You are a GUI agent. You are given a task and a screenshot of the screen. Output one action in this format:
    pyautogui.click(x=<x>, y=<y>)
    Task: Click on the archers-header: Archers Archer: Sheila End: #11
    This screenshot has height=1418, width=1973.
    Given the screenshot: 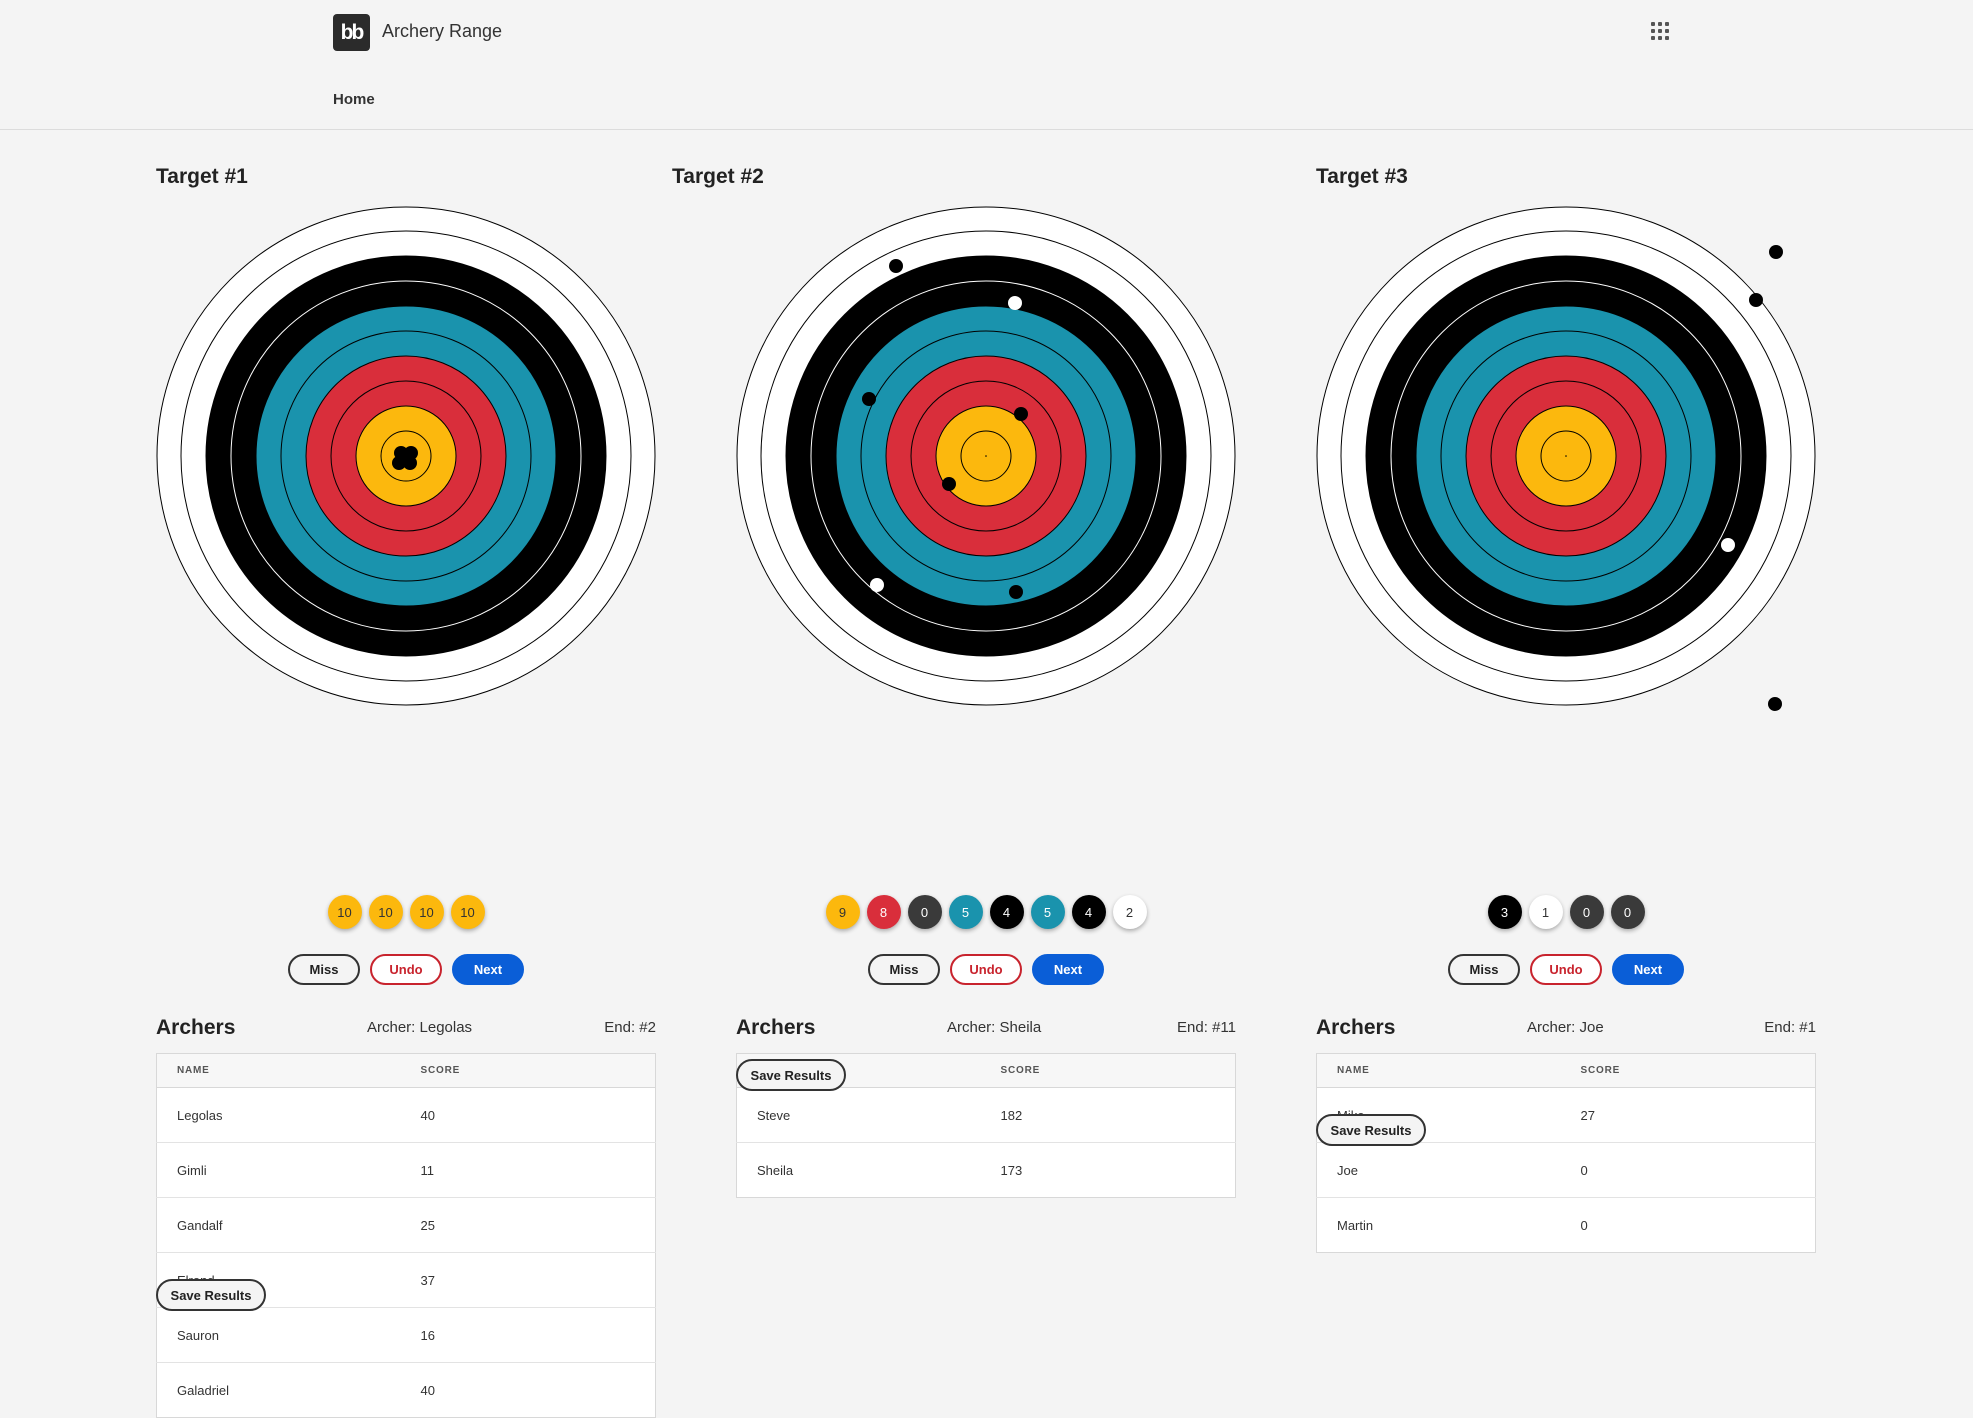 What is the action you would take?
    pyautogui.click(x=986, y=1030)
    